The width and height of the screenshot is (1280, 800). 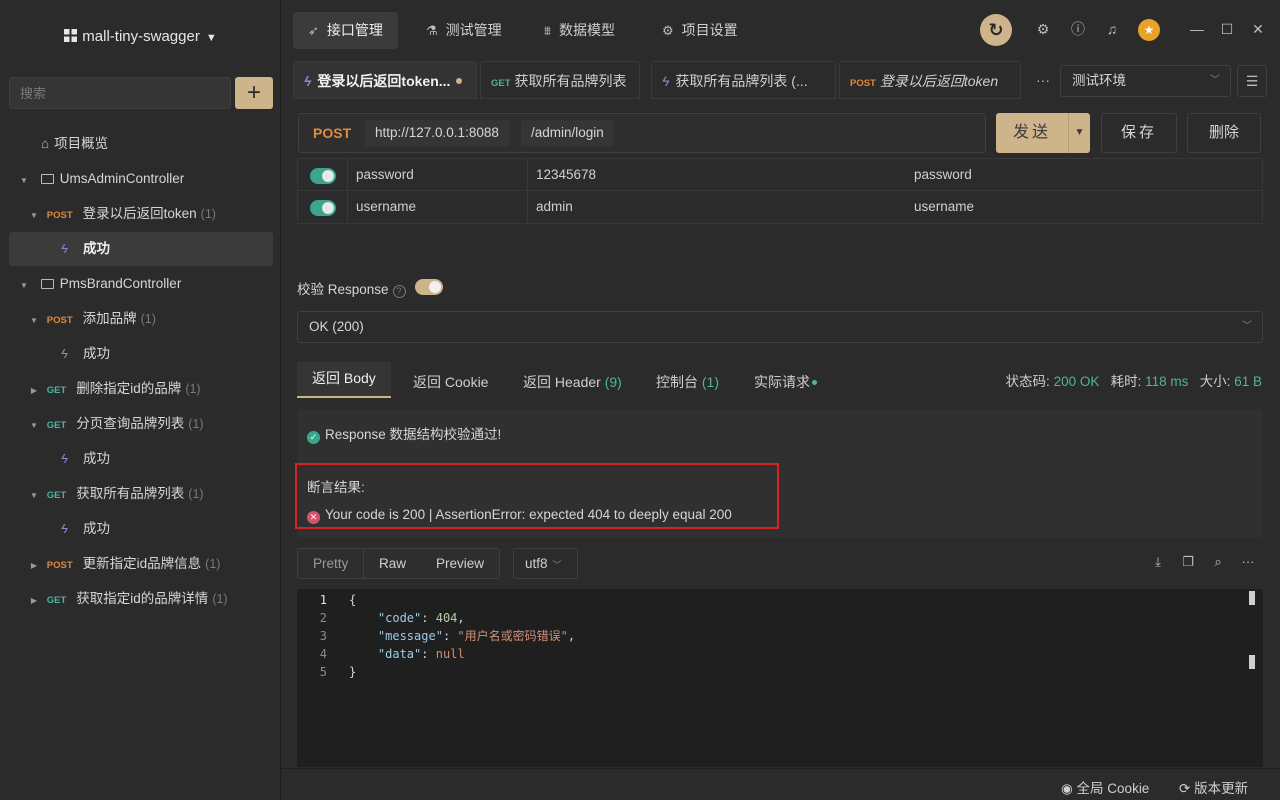 I want to click on request-tab: GET 获取所有品牌列表, so click(x=560, y=80).